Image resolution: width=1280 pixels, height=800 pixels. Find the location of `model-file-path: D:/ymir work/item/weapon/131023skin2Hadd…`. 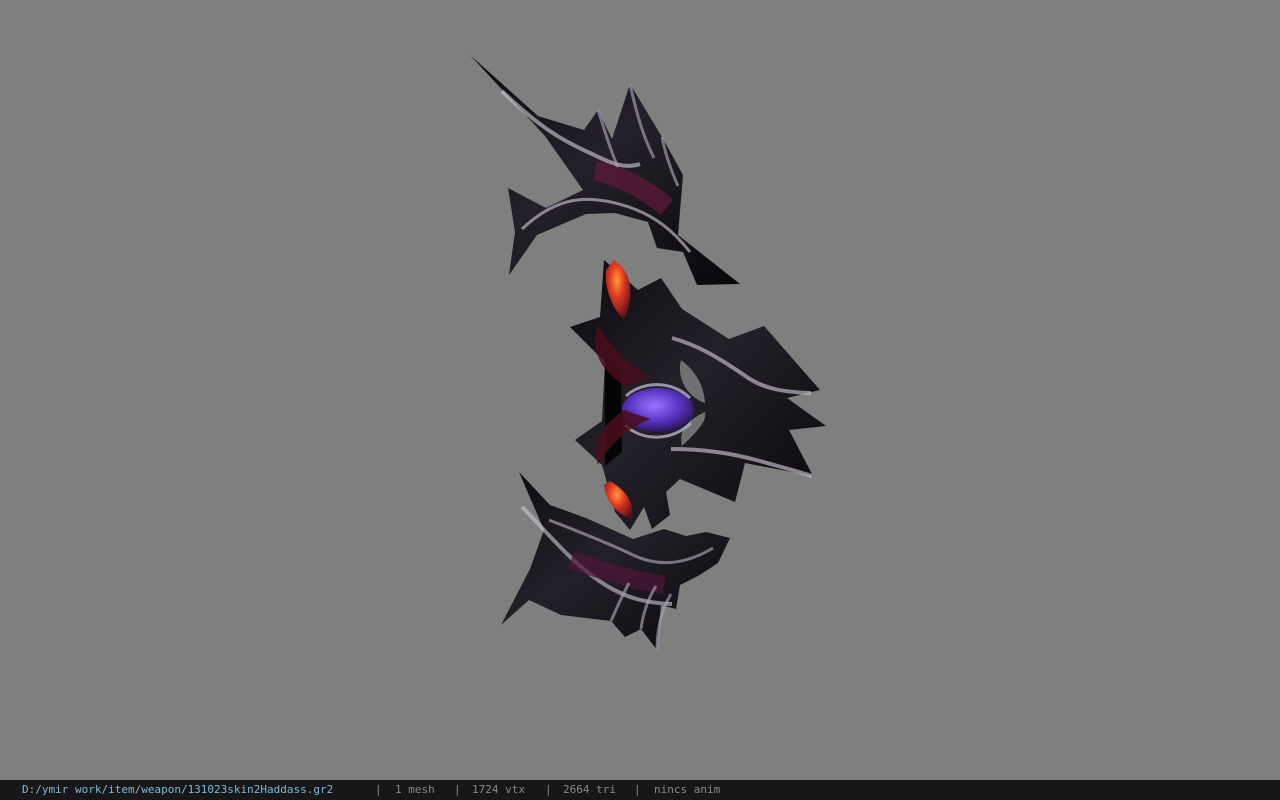

model-file-path: D:/ymir work/item/weapon/131023skin2Hadd… is located at coordinates (178, 789).